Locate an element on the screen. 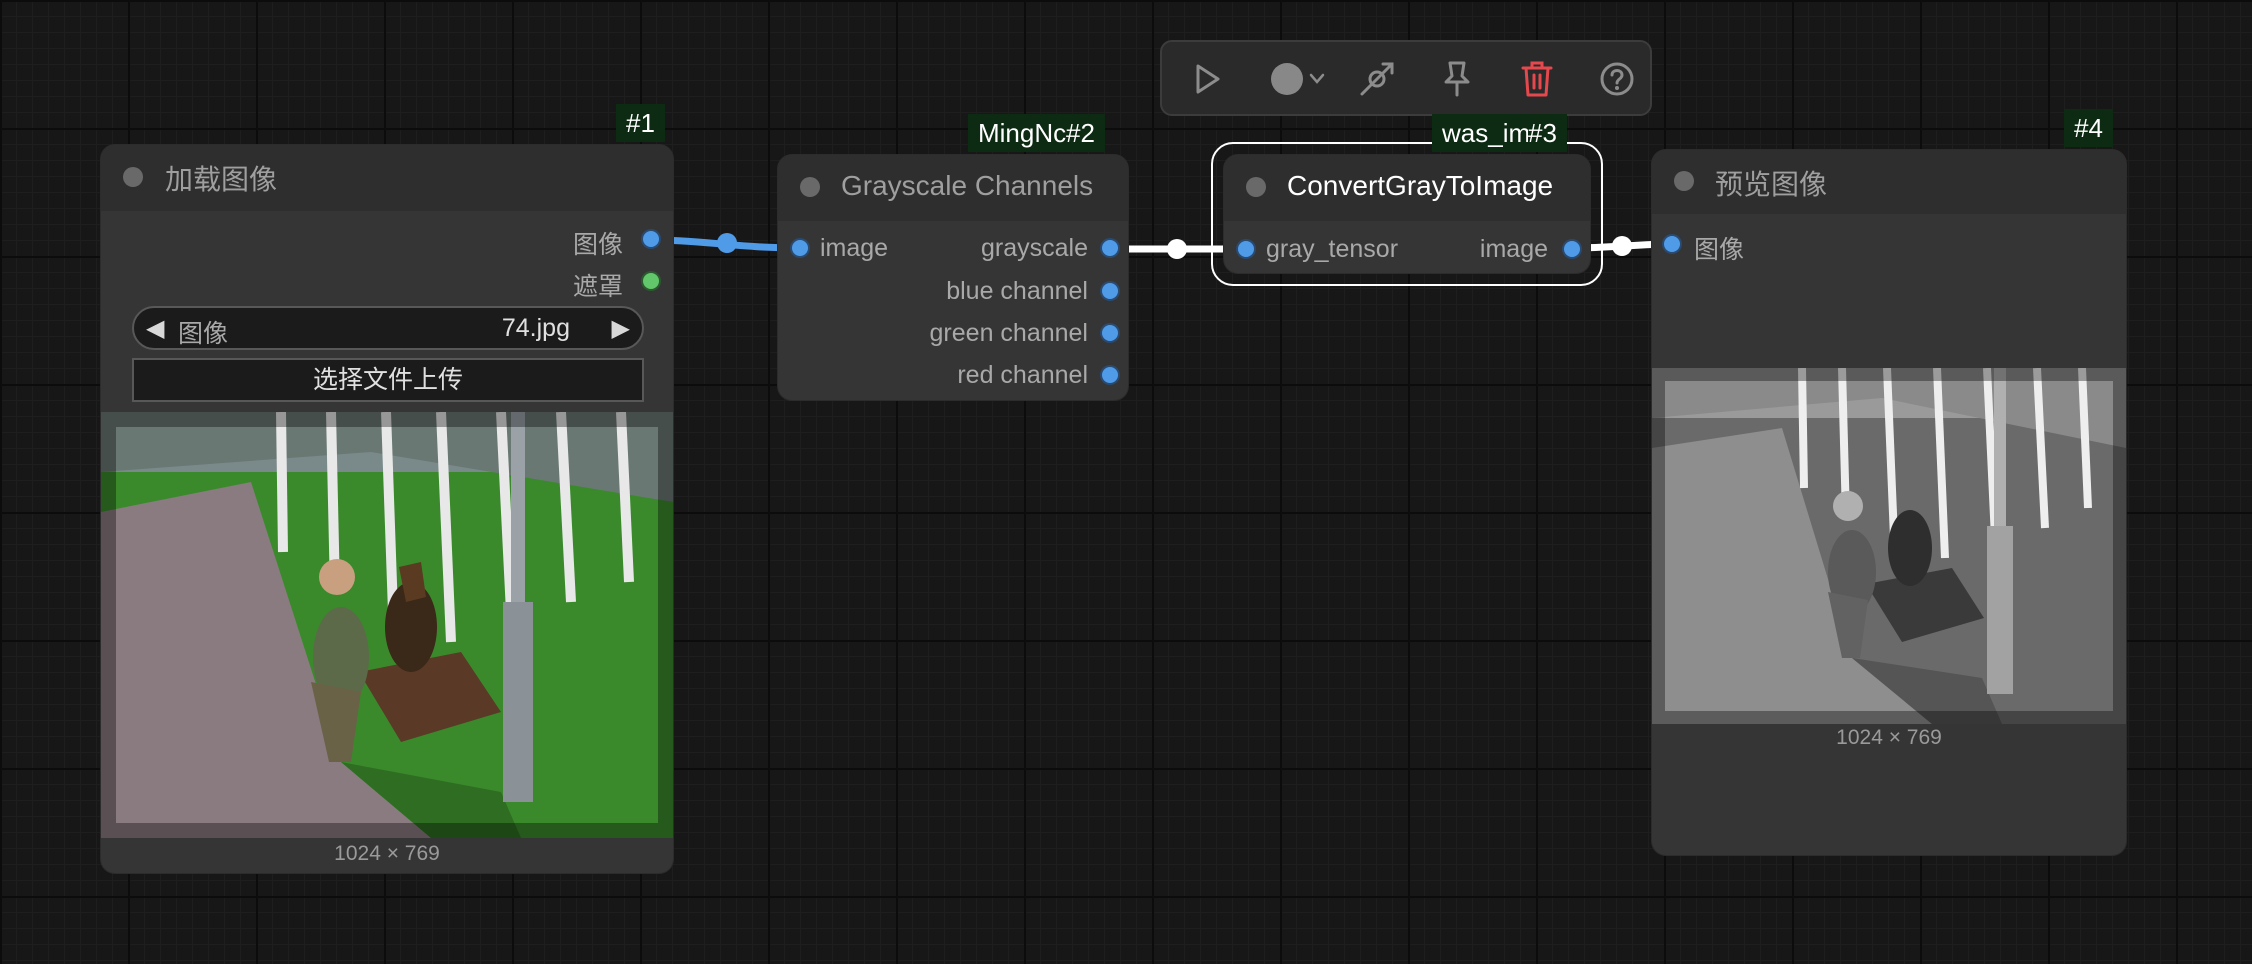 The width and height of the screenshot is (2252, 964). node-class-badge-2: MingNc is located at coordinates (1017, 133).